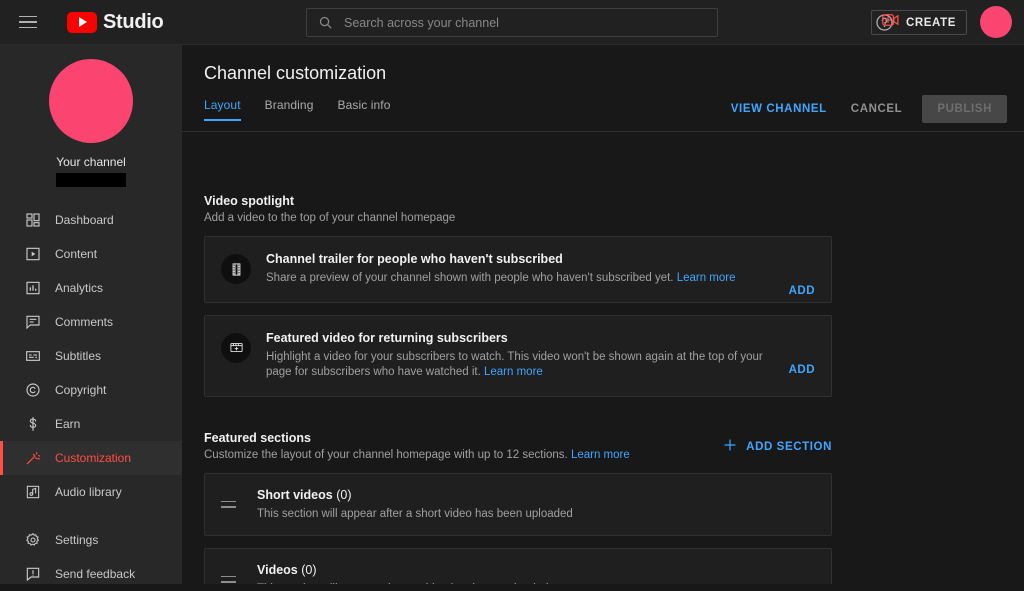 This screenshot has width=1024, height=591. I want to click on create-button-label: CREATE, so click(930, 22).